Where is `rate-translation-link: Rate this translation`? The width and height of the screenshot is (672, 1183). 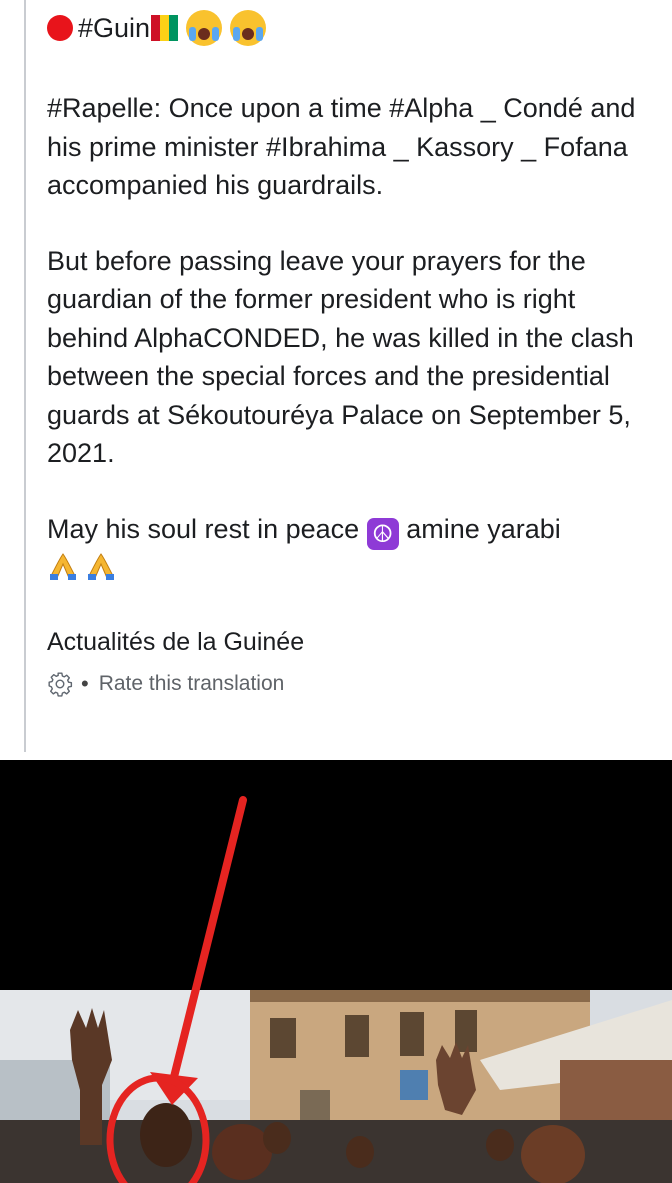
rate-translation-link: Rate this translation is located at coordinates (192, 684).